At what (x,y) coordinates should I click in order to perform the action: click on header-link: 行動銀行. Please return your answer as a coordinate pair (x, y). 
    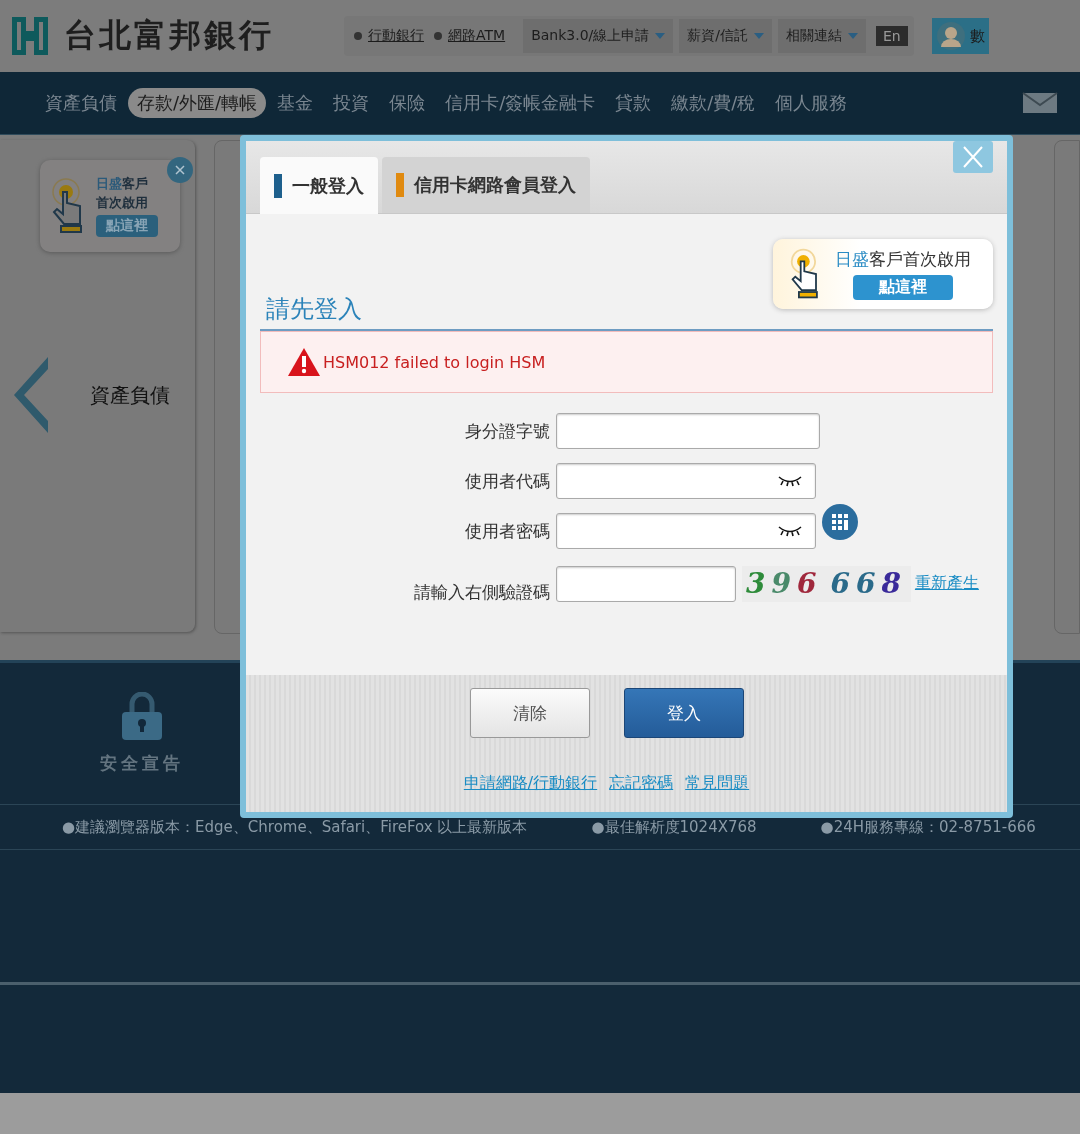
    Looking at the image, I should click on (396, 36).